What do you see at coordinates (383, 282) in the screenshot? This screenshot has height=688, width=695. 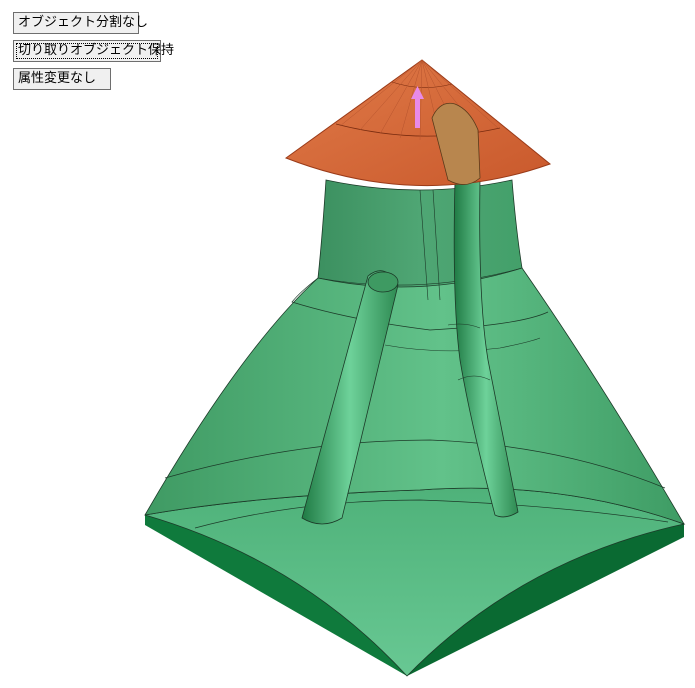 I see `left-tube-end` at bounding box center [383, 282].